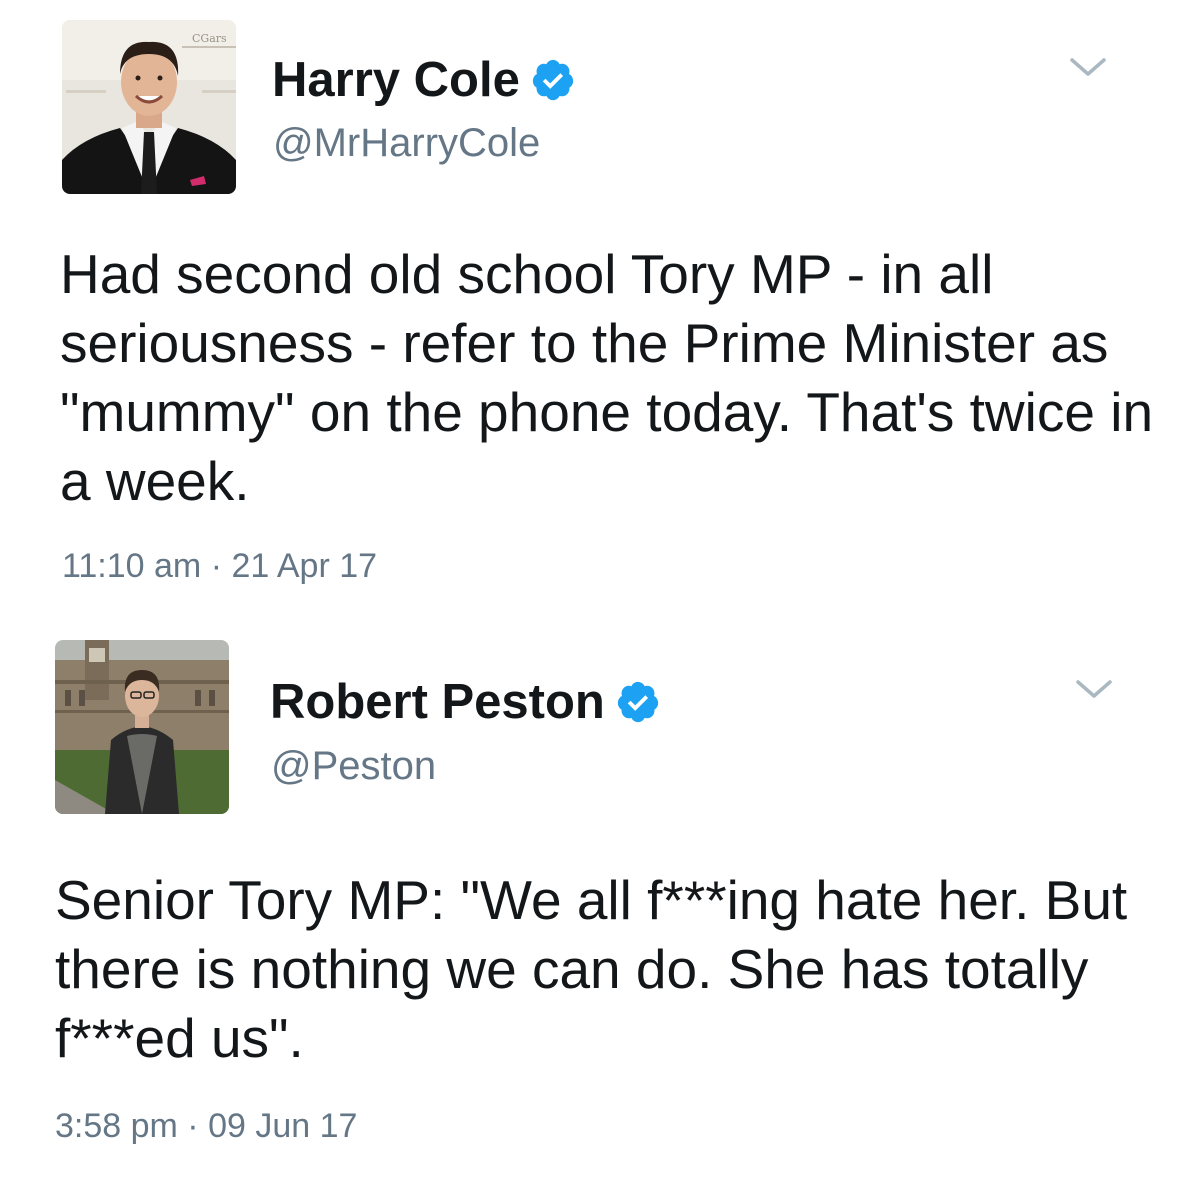  I want to click on avatar-photo: CGars, so click(149, 107).